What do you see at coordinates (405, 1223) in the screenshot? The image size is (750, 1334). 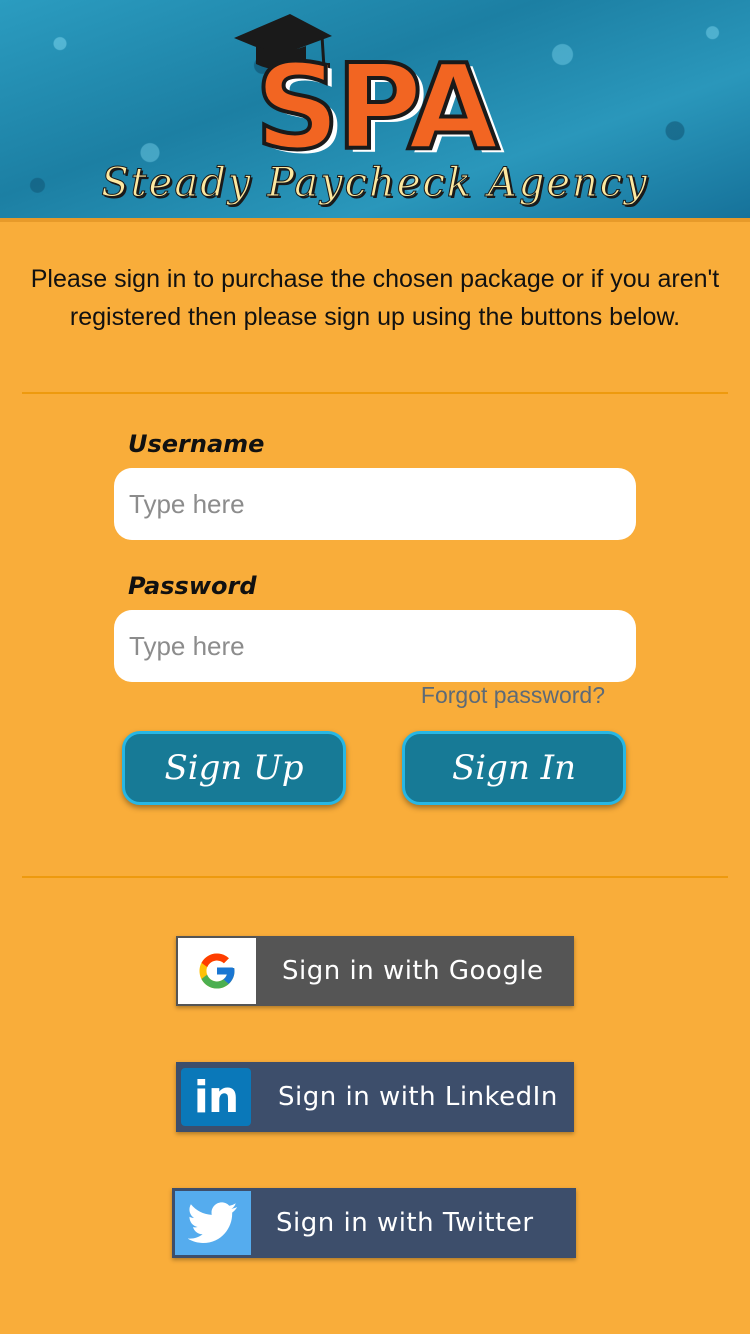 I see `twitter-signin-label: Sign in with Twitter` at bounding box center [405, 1223].